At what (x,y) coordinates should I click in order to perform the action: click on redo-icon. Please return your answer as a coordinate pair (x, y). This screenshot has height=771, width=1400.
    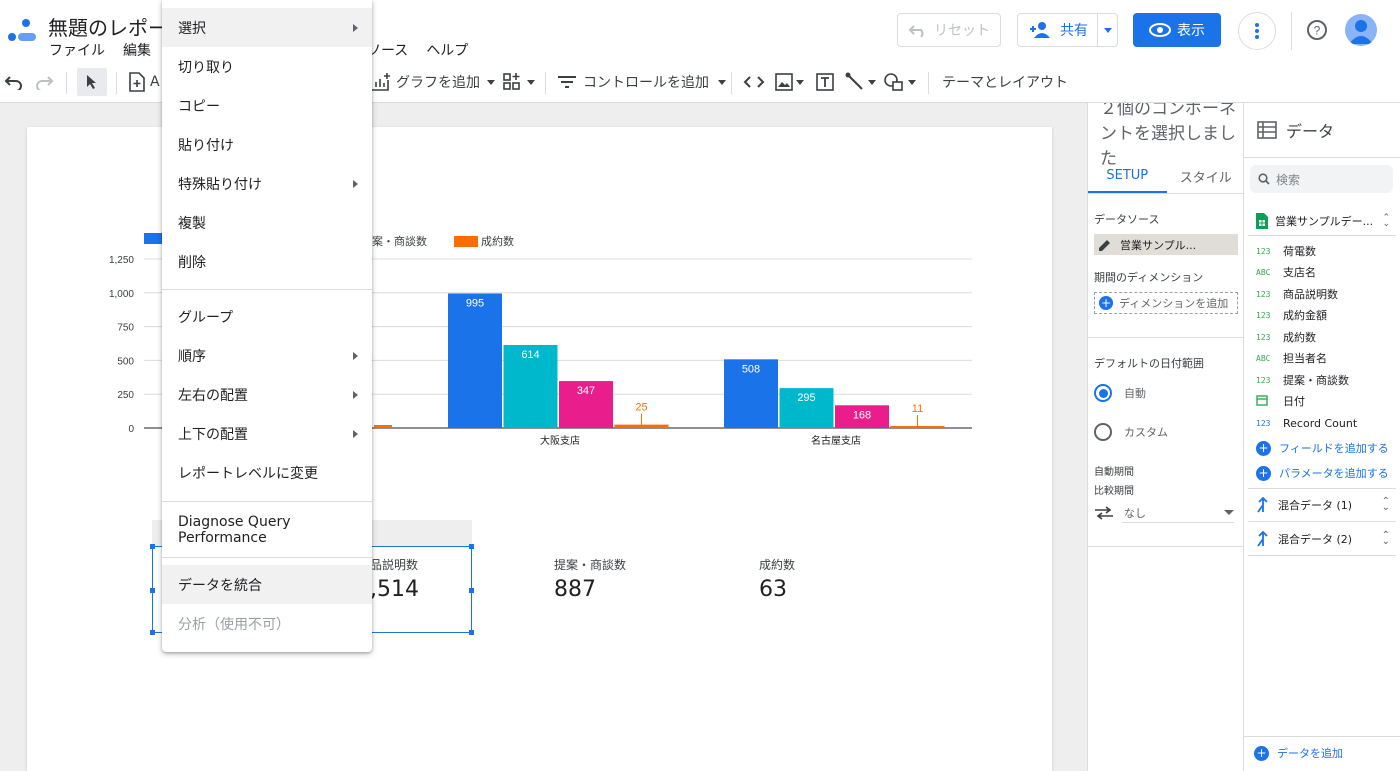
    Looking at the image, I should click on (45, 83).